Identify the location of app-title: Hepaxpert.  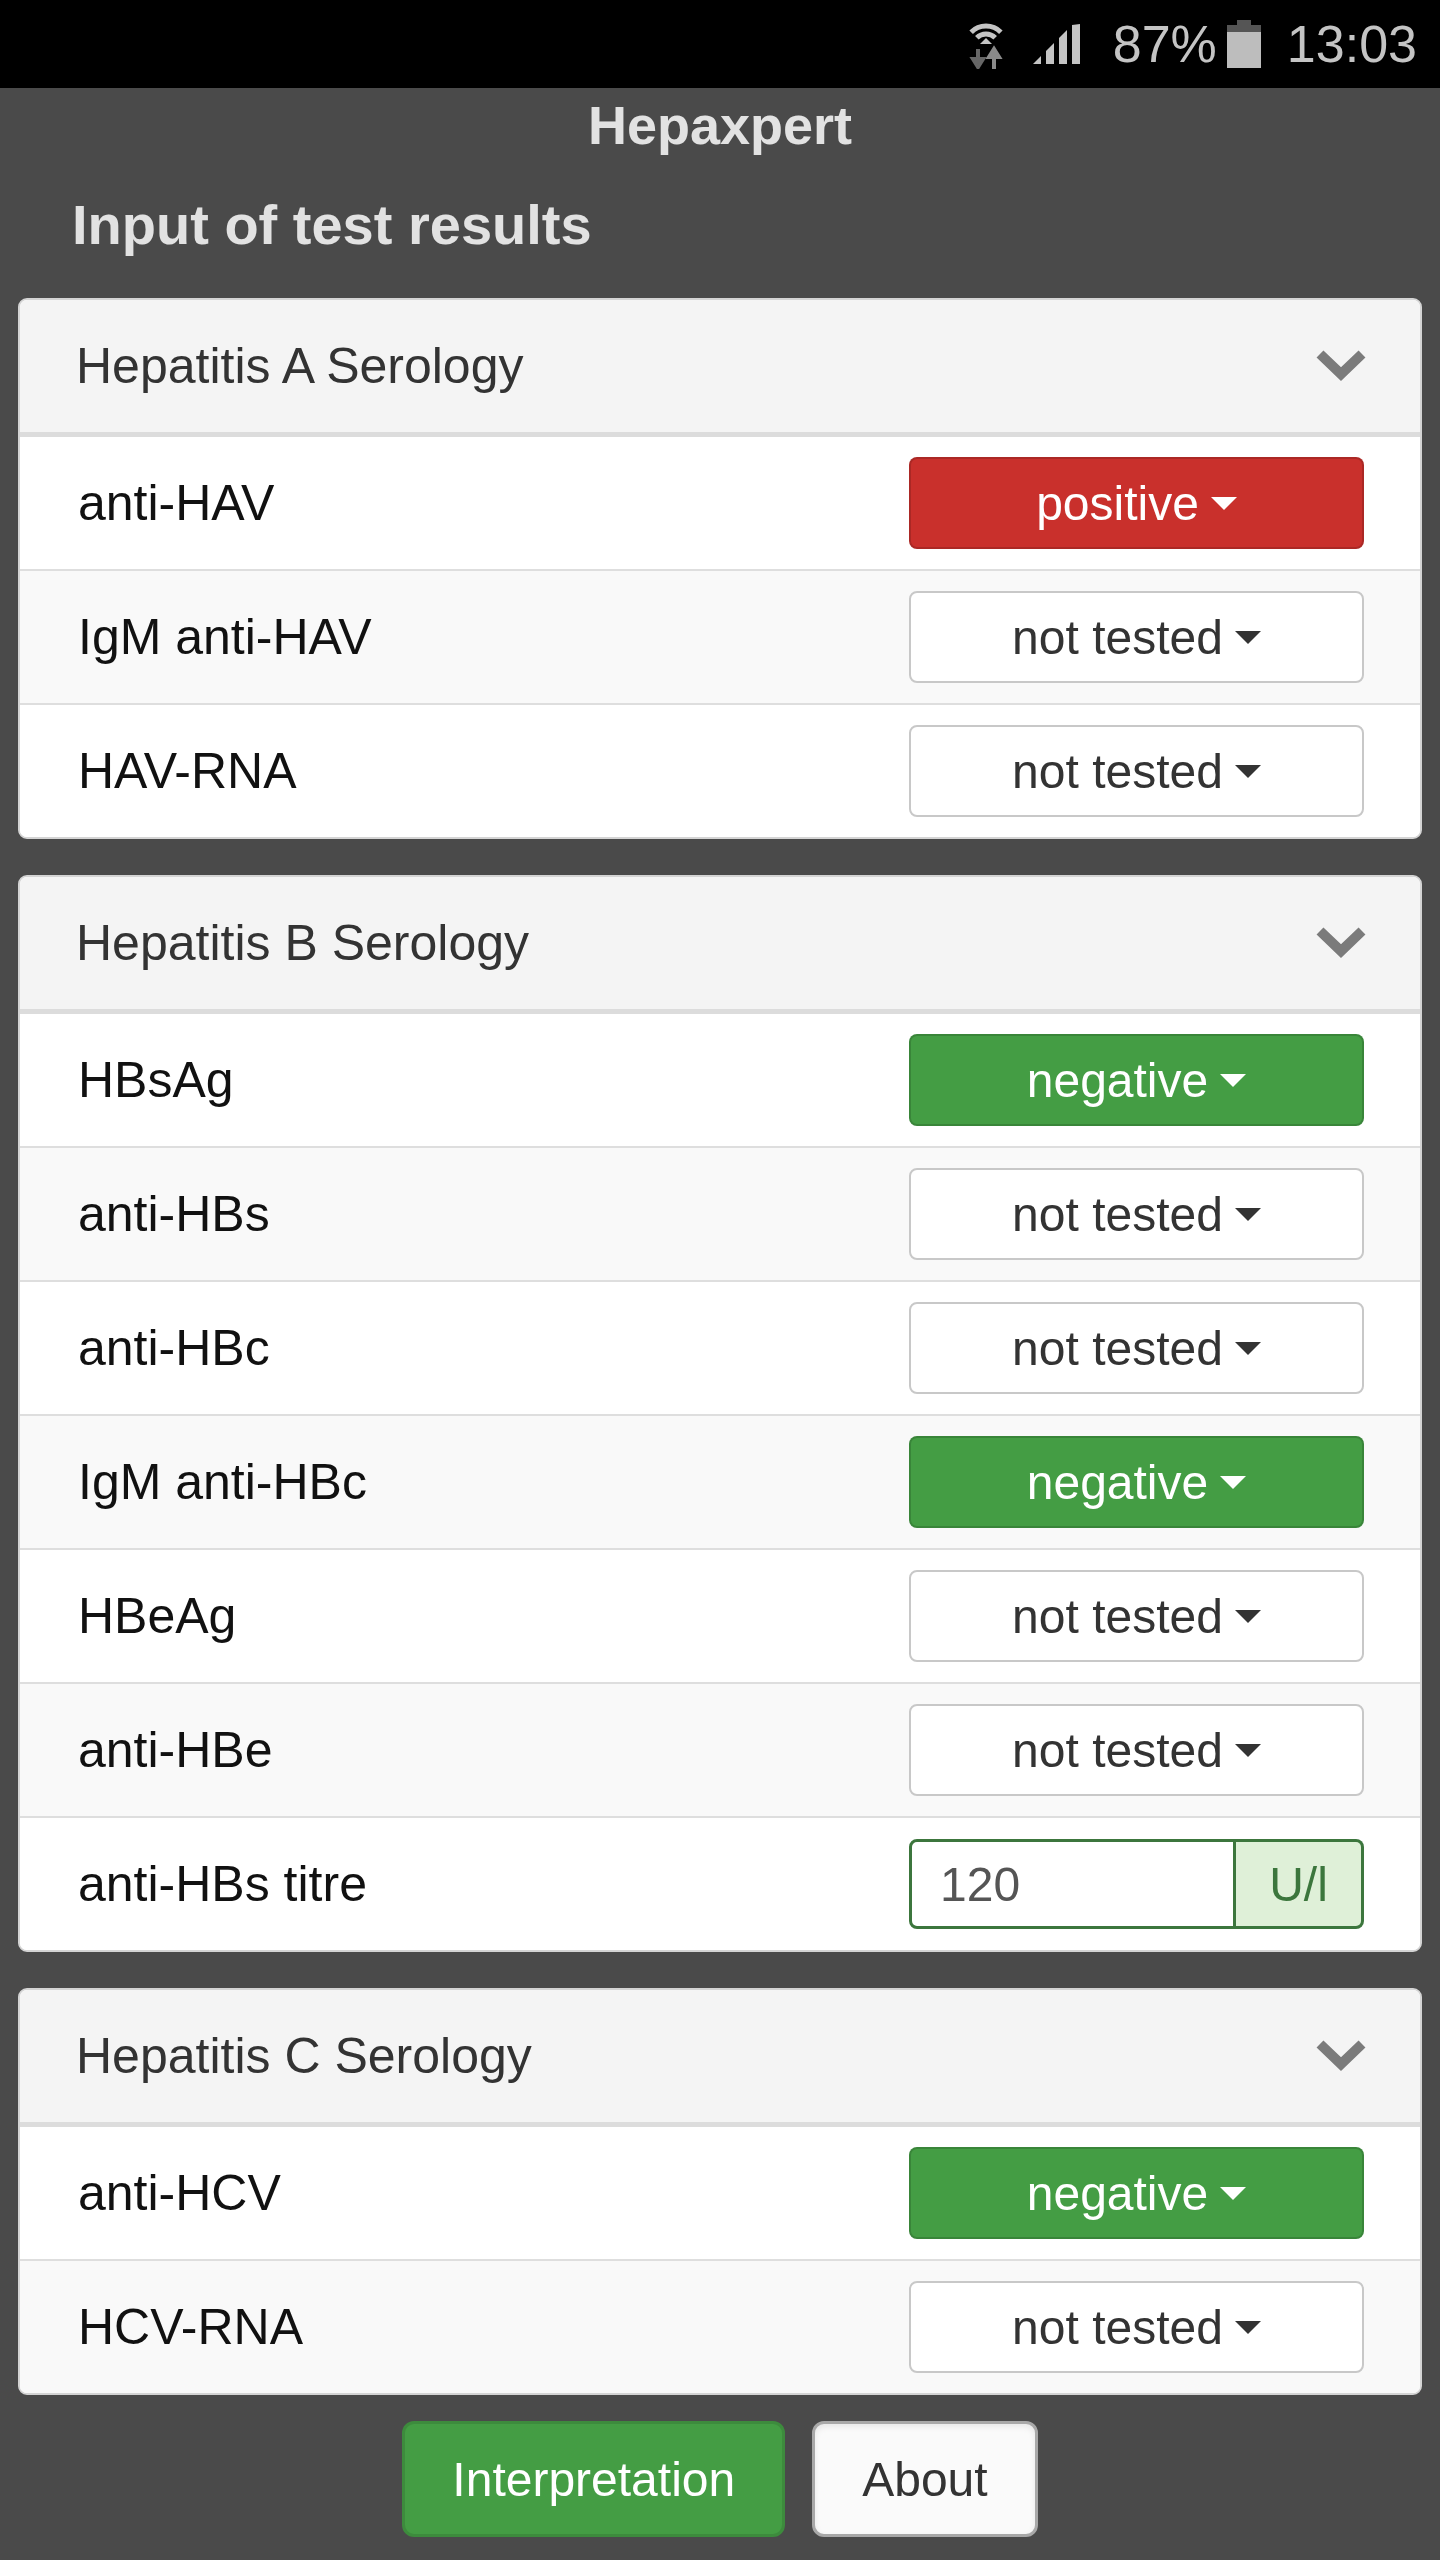
(720, 125).